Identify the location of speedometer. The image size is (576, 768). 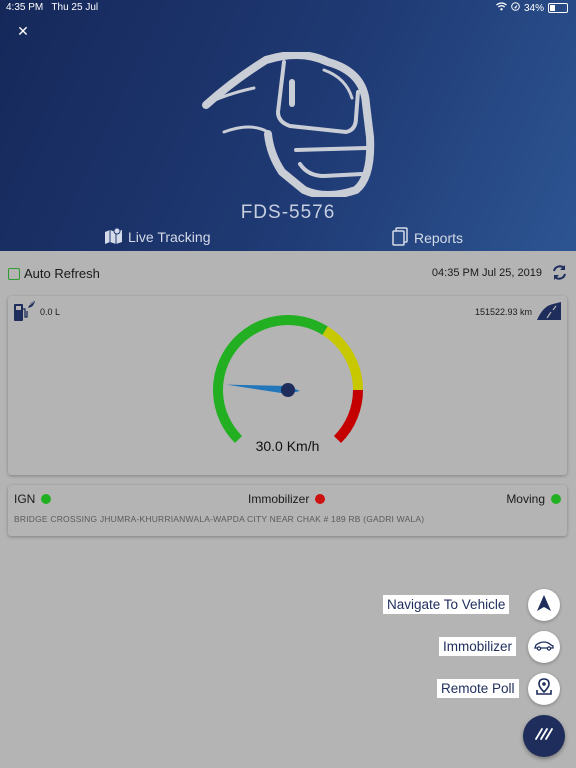
(288, 381).